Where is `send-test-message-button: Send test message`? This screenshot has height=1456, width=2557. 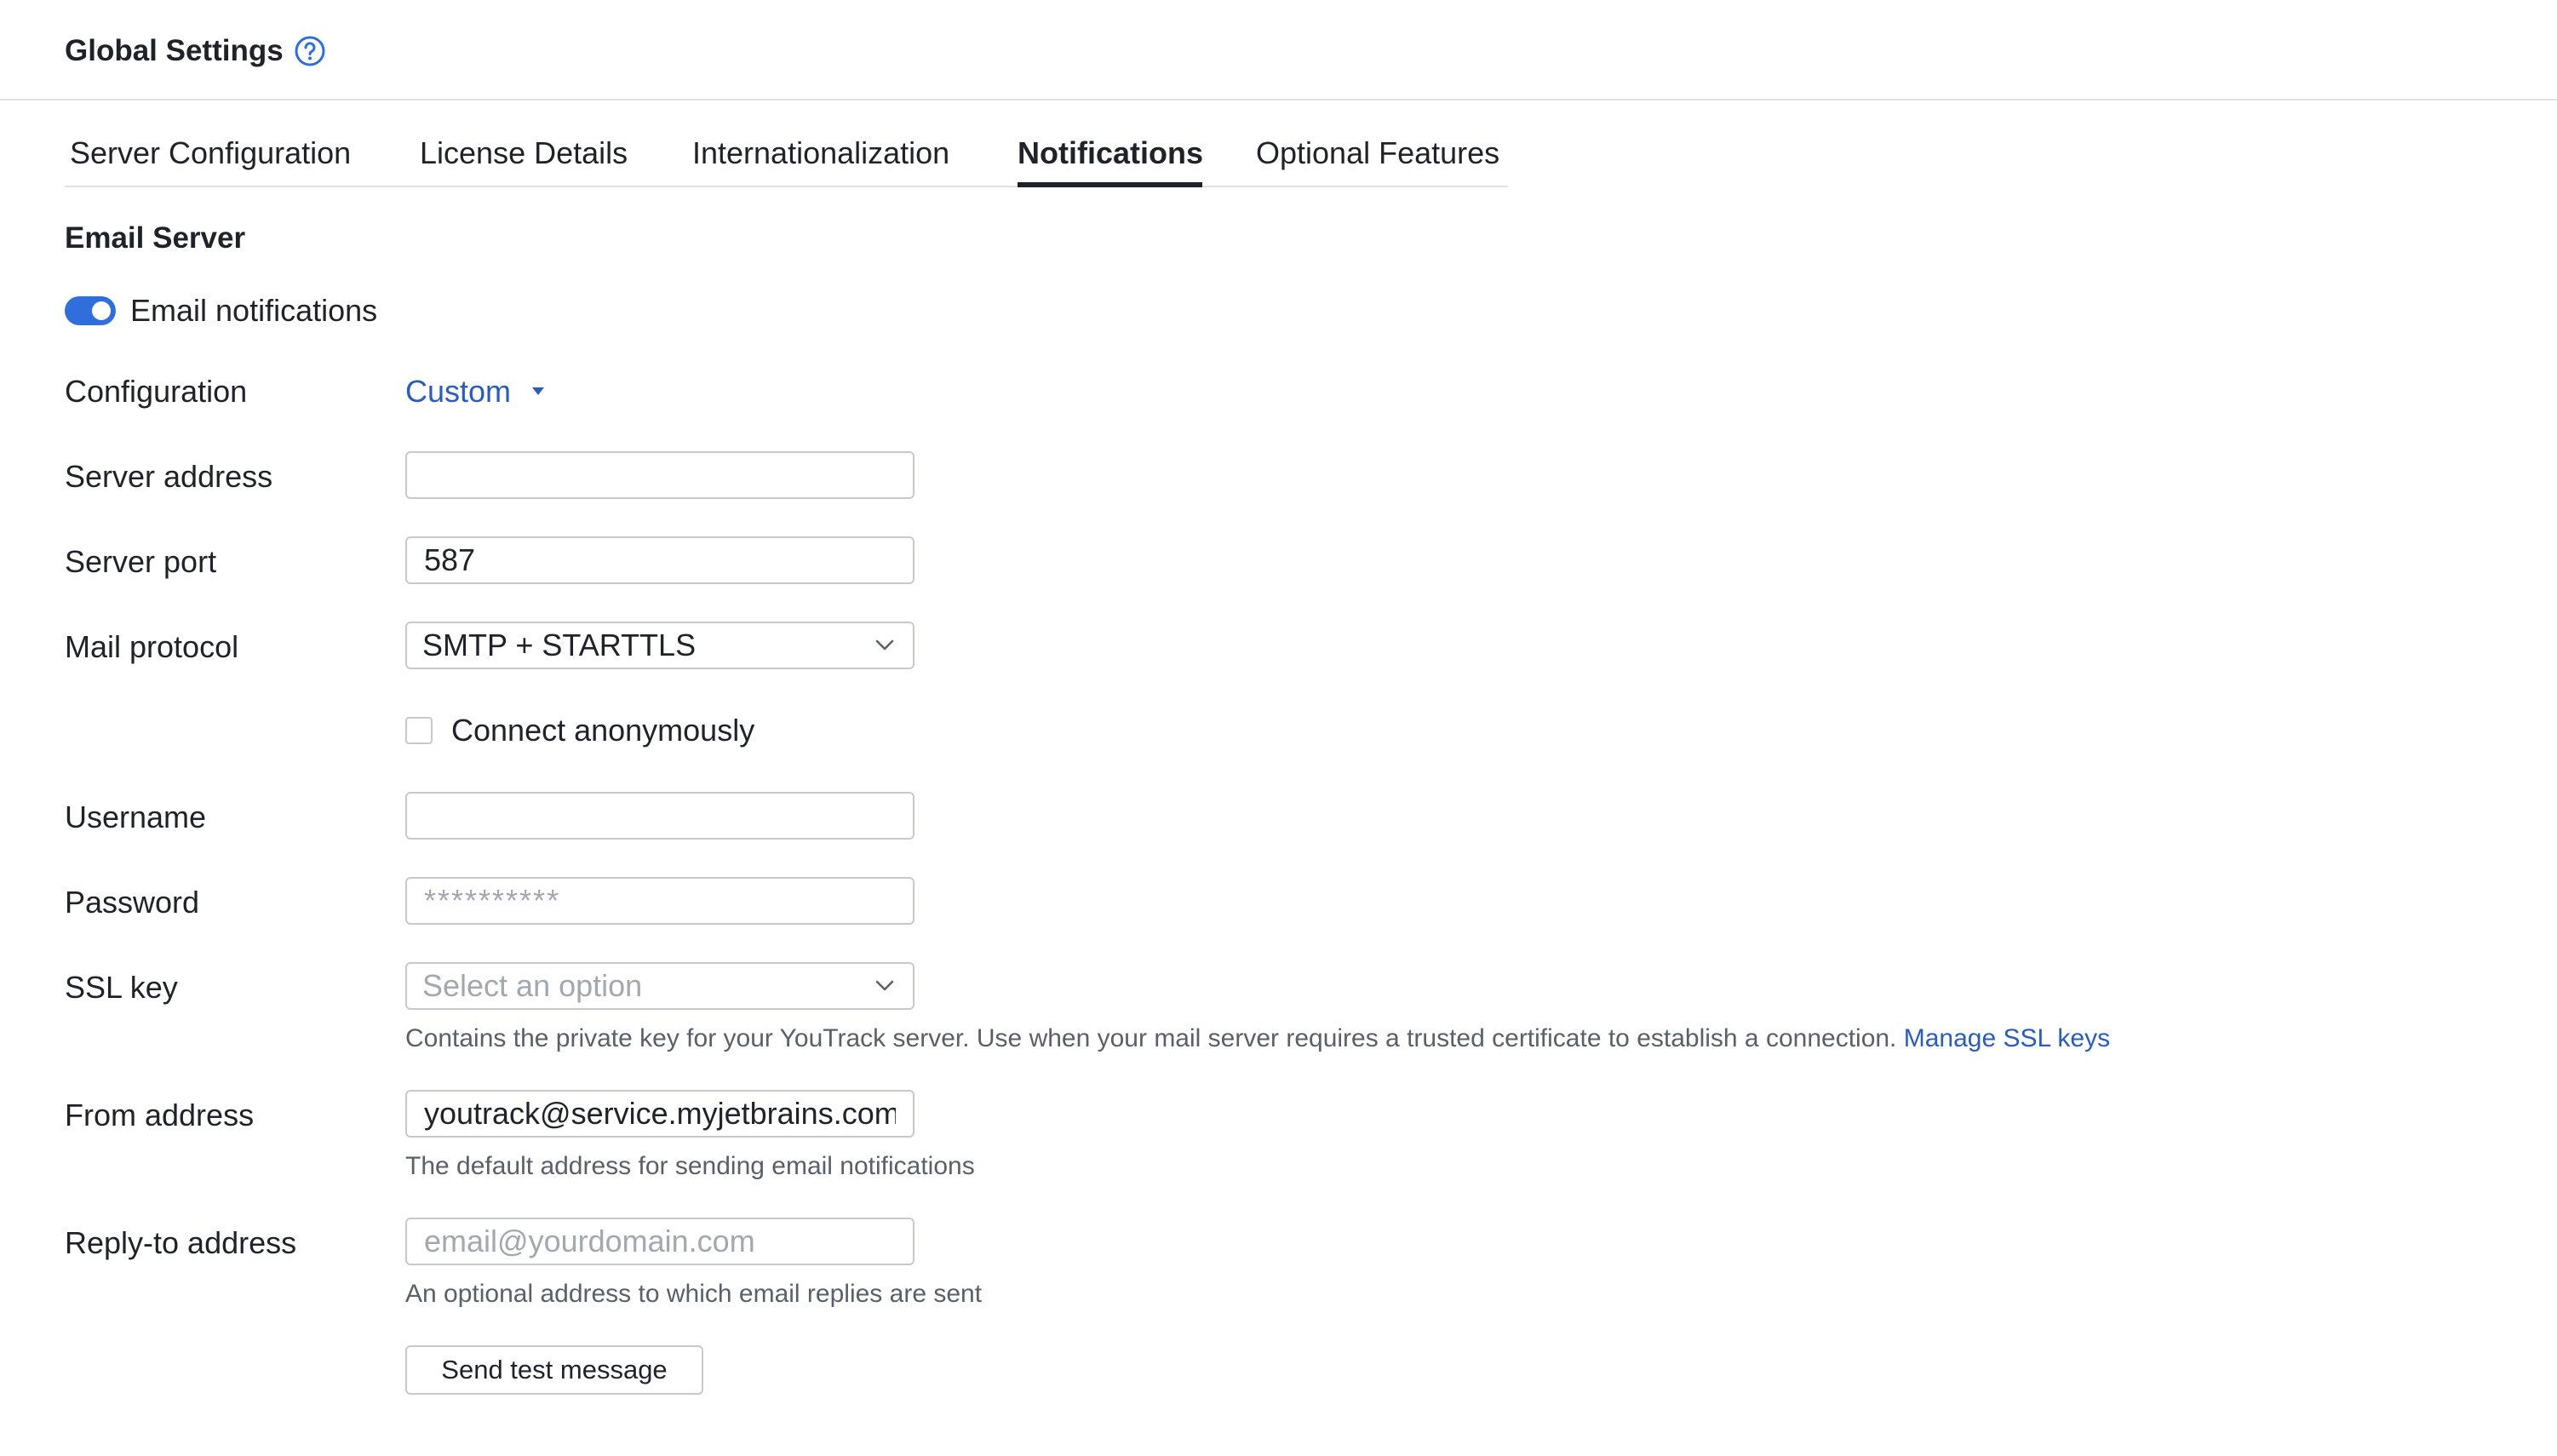 send-test-message-button: Send test message is located at coordinates (554, 1370).